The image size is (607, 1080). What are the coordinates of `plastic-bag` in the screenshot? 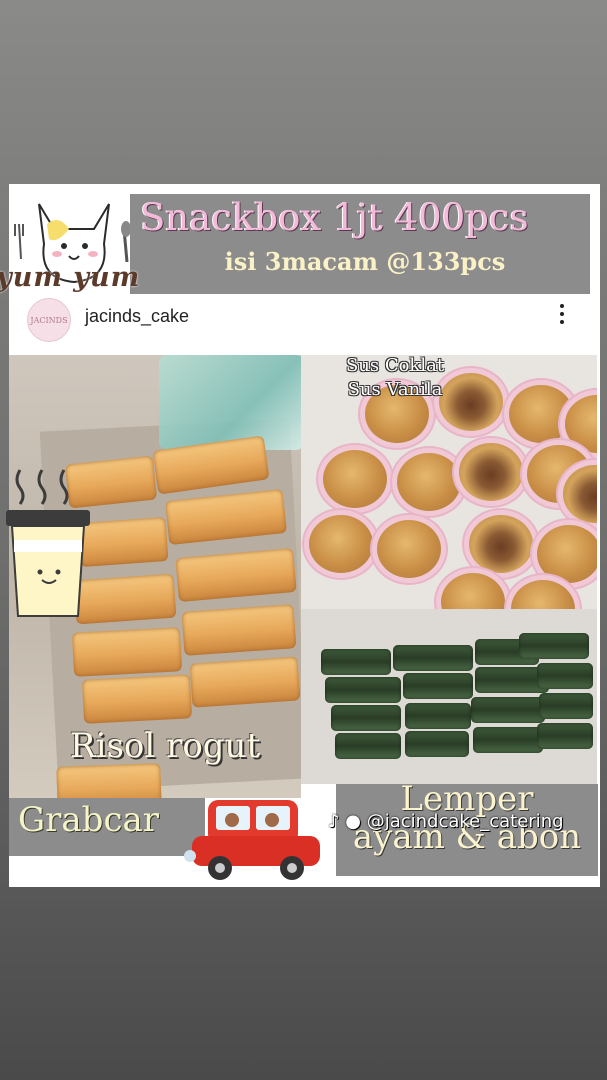 It's located at (230, 402).